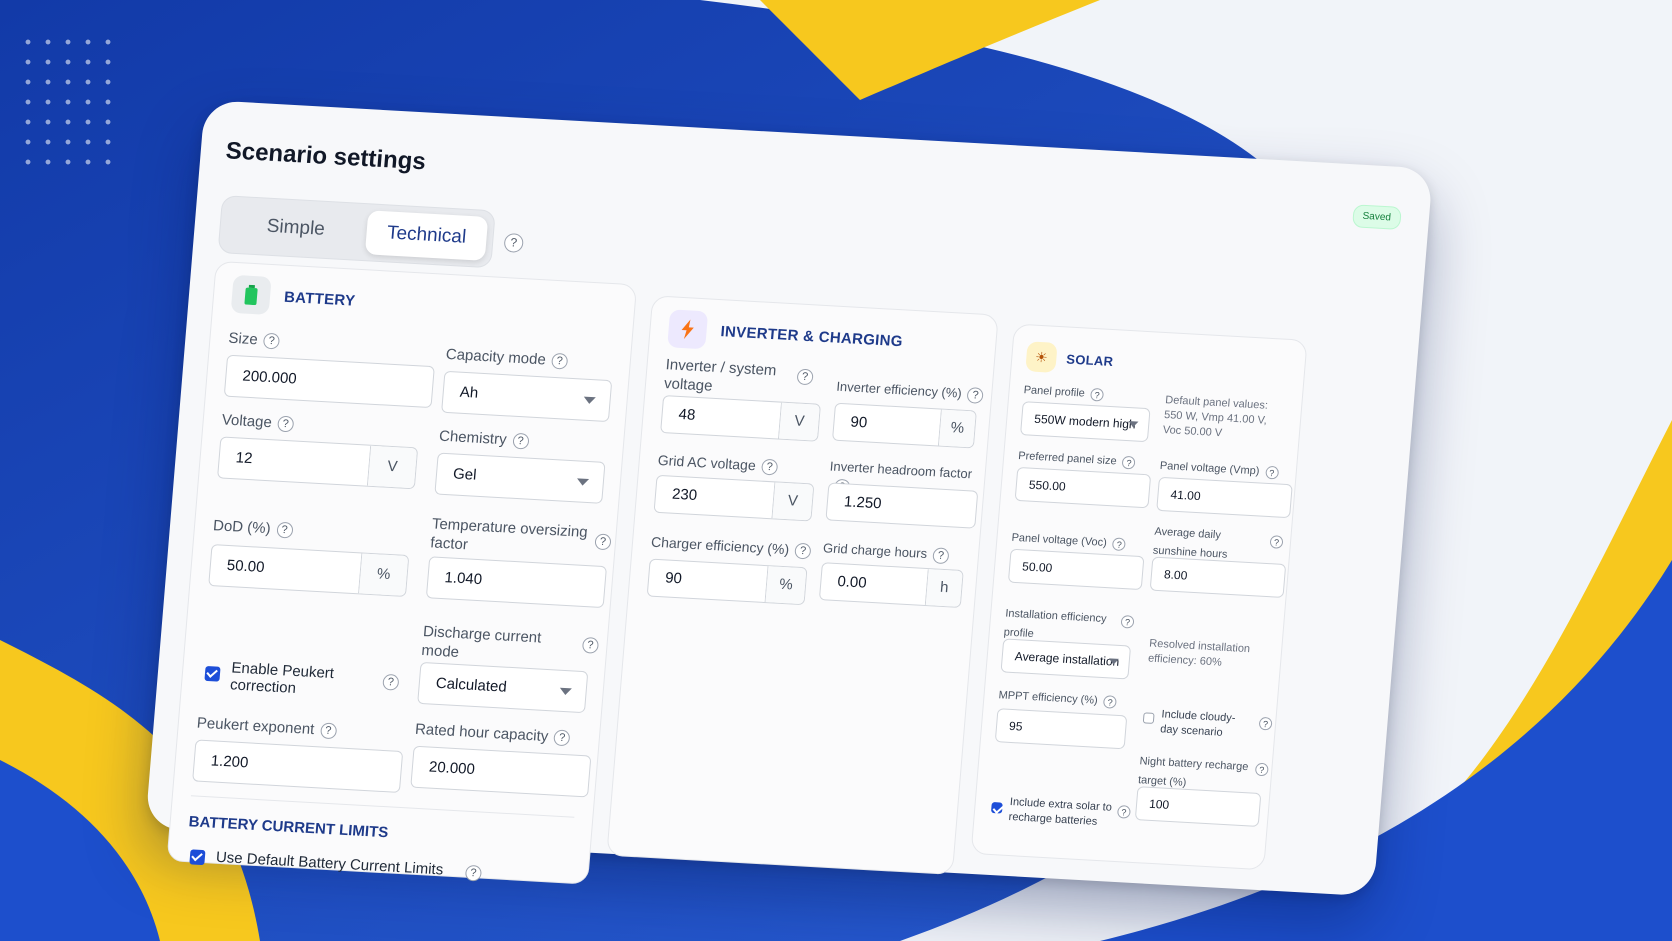 Image resolution: width=1672 pixels, height=941 pixels. What do you see at coordinates (469, 392) in the screenshot?
I see `capacity-mode-value: Ah` at bounding box center [469, 392].